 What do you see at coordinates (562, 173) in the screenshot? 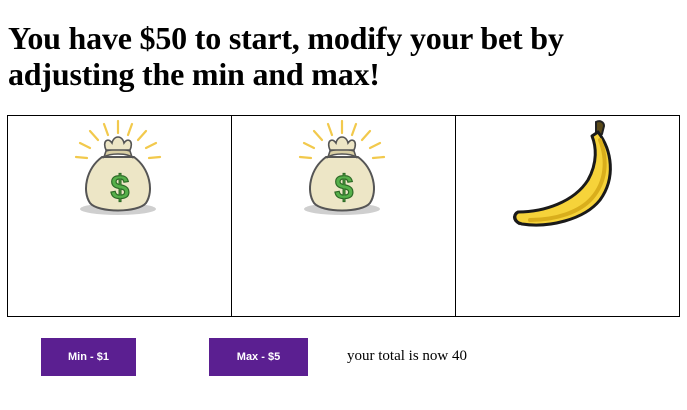
I see `banana-icon` at bounding box center [562, 173].